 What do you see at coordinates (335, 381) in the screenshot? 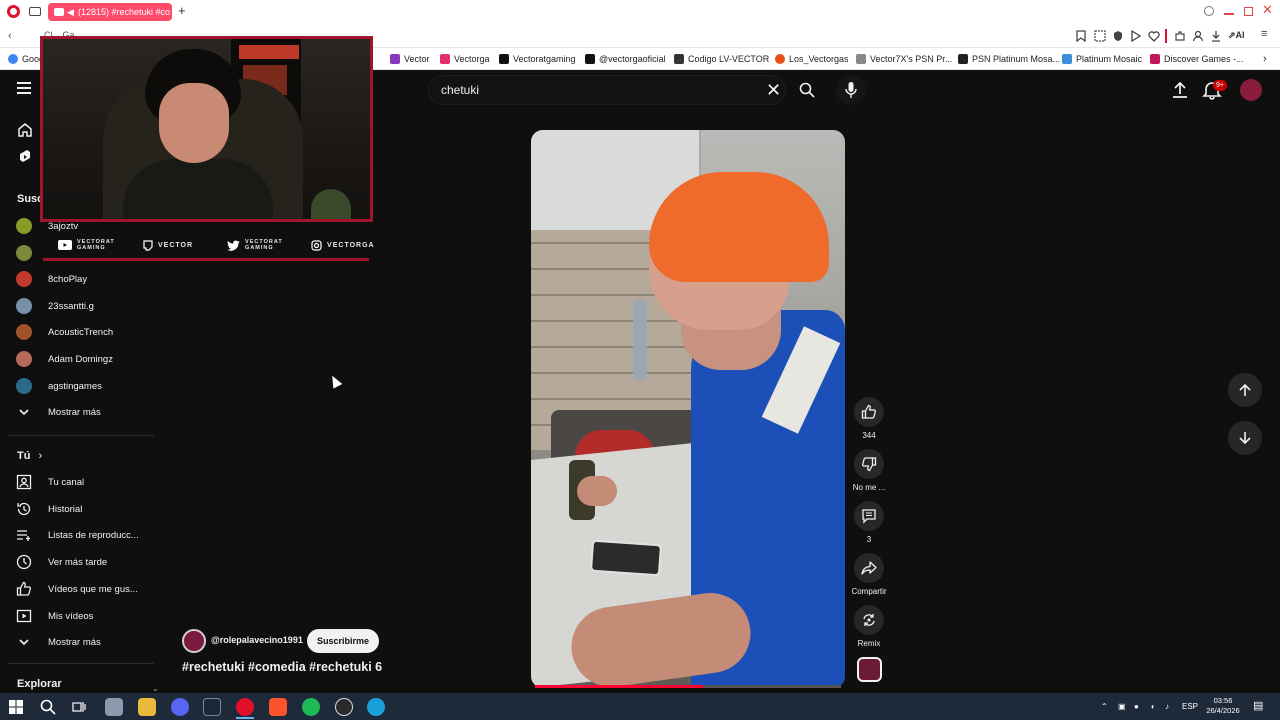
I see `mouse-cursor` at bounding box center [335, 381].